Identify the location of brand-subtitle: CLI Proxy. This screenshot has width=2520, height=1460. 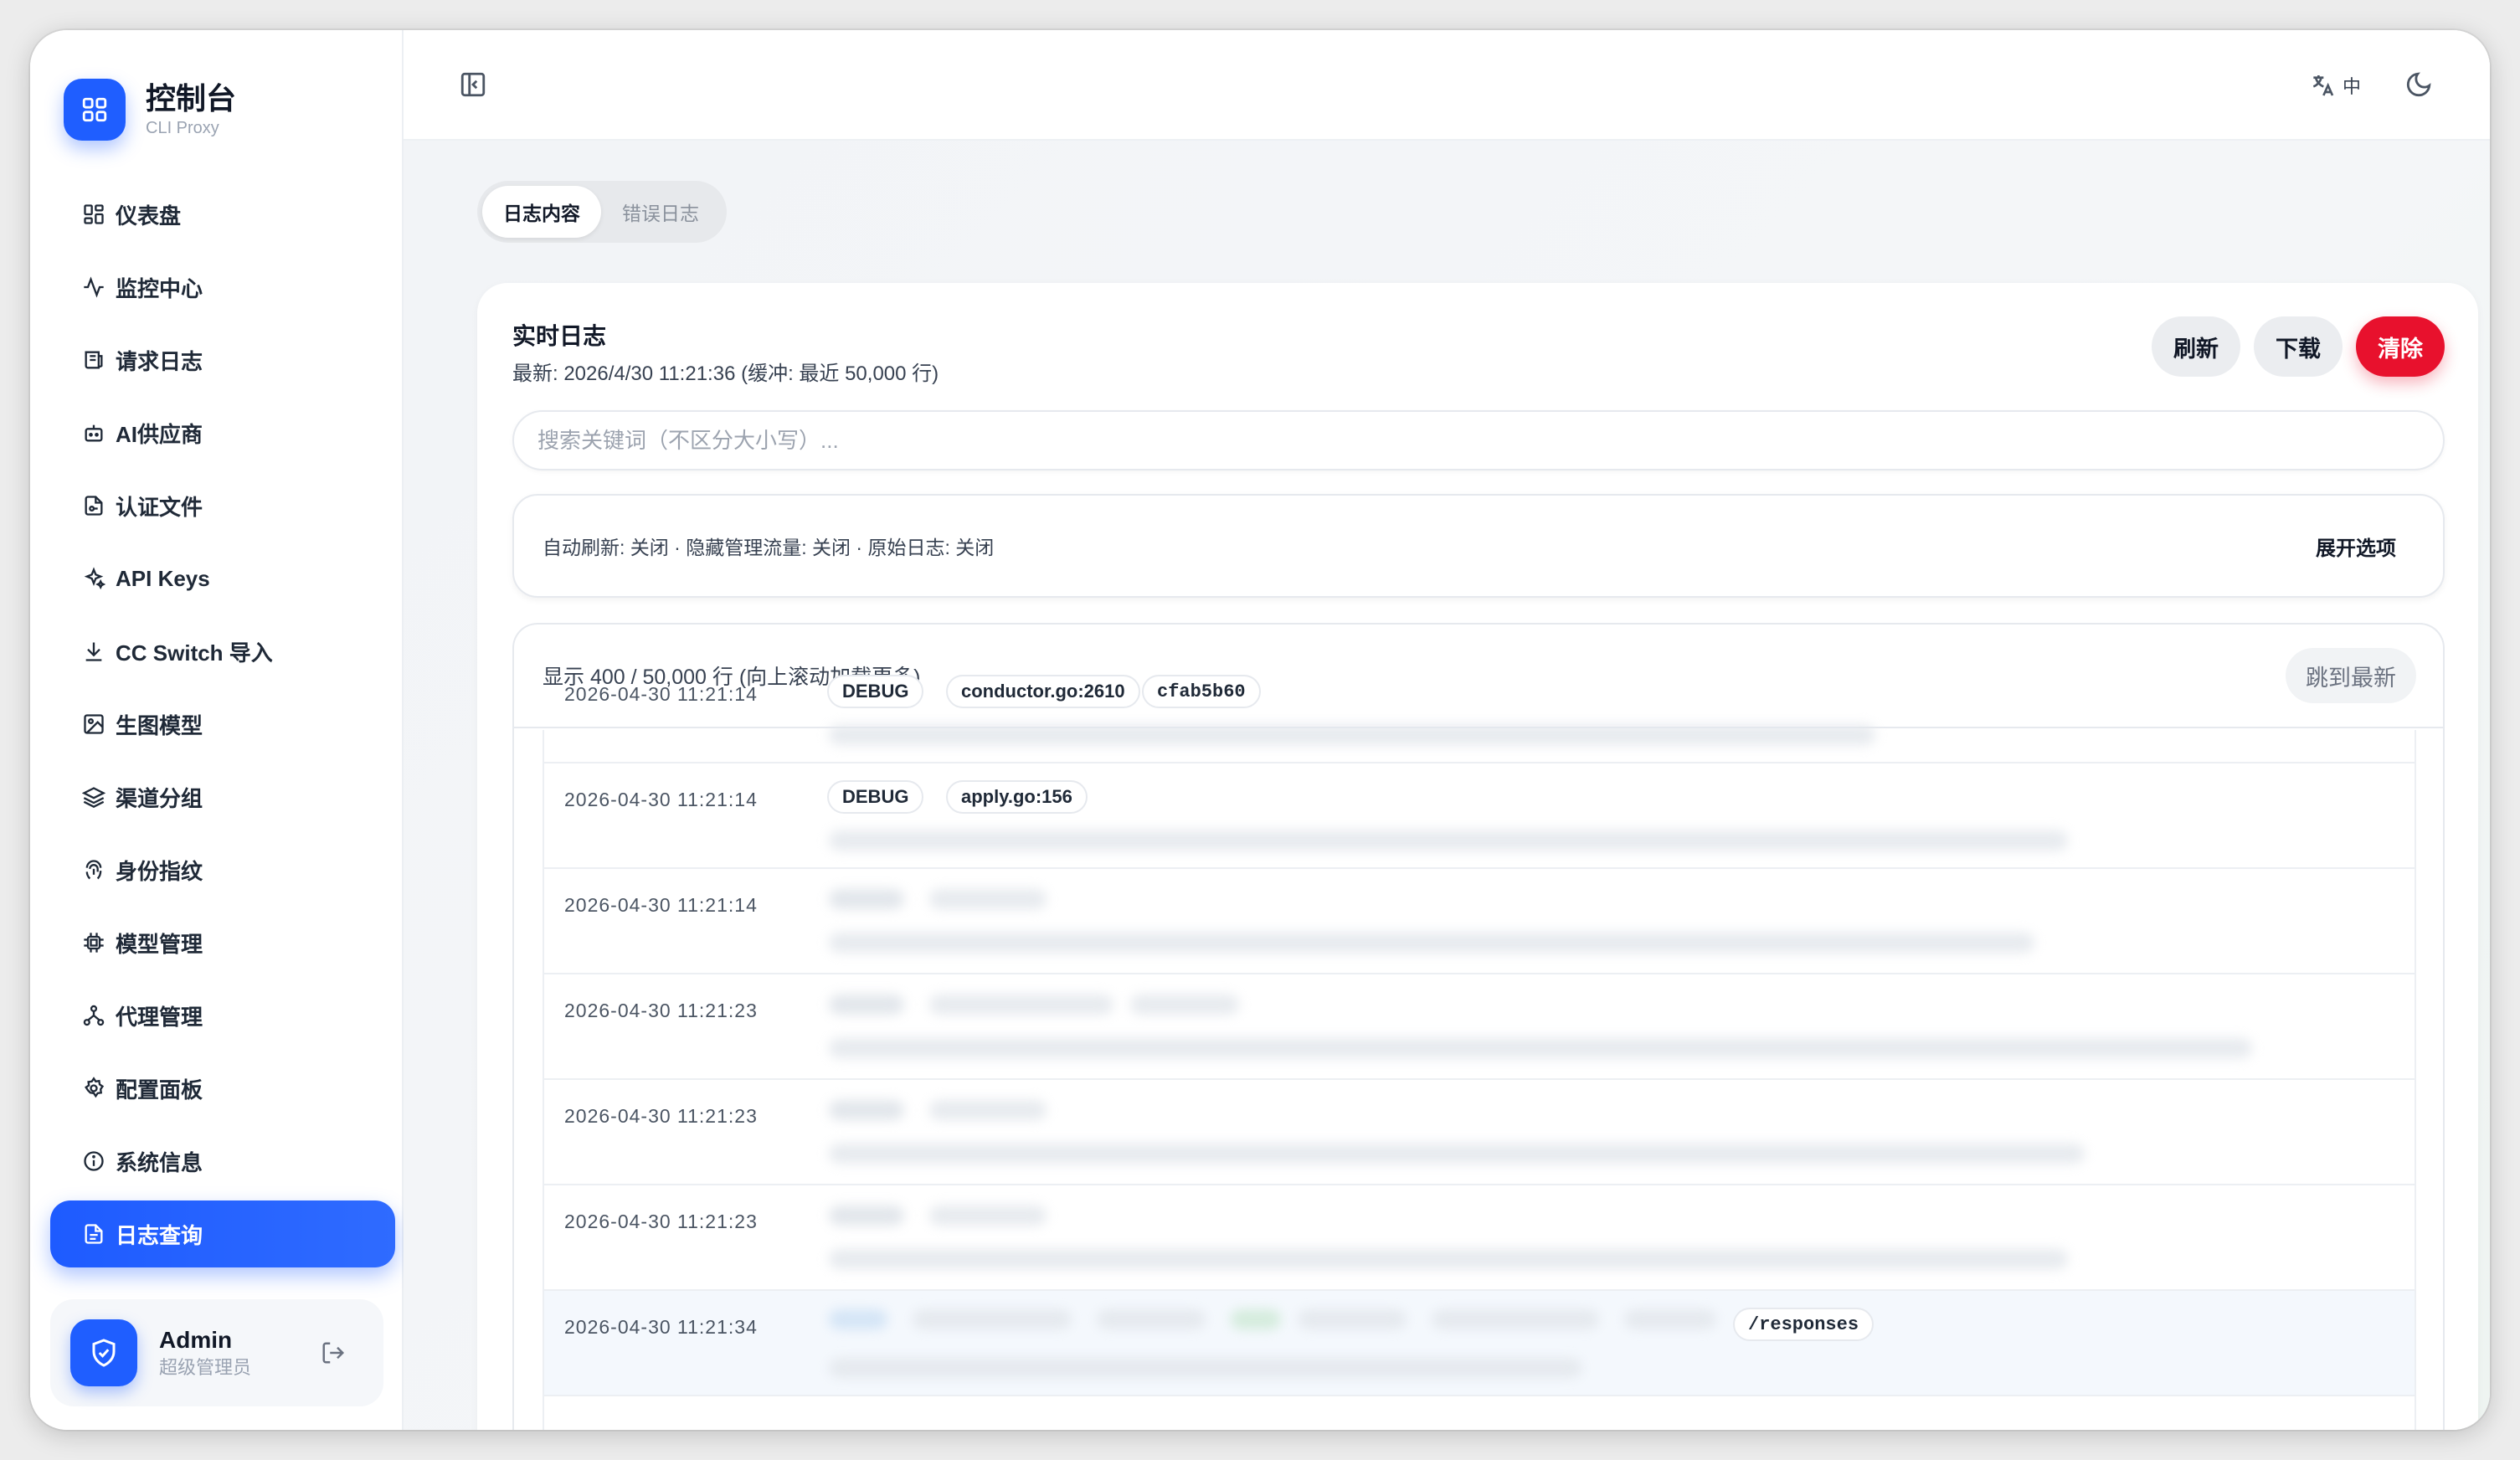
(182, 128).